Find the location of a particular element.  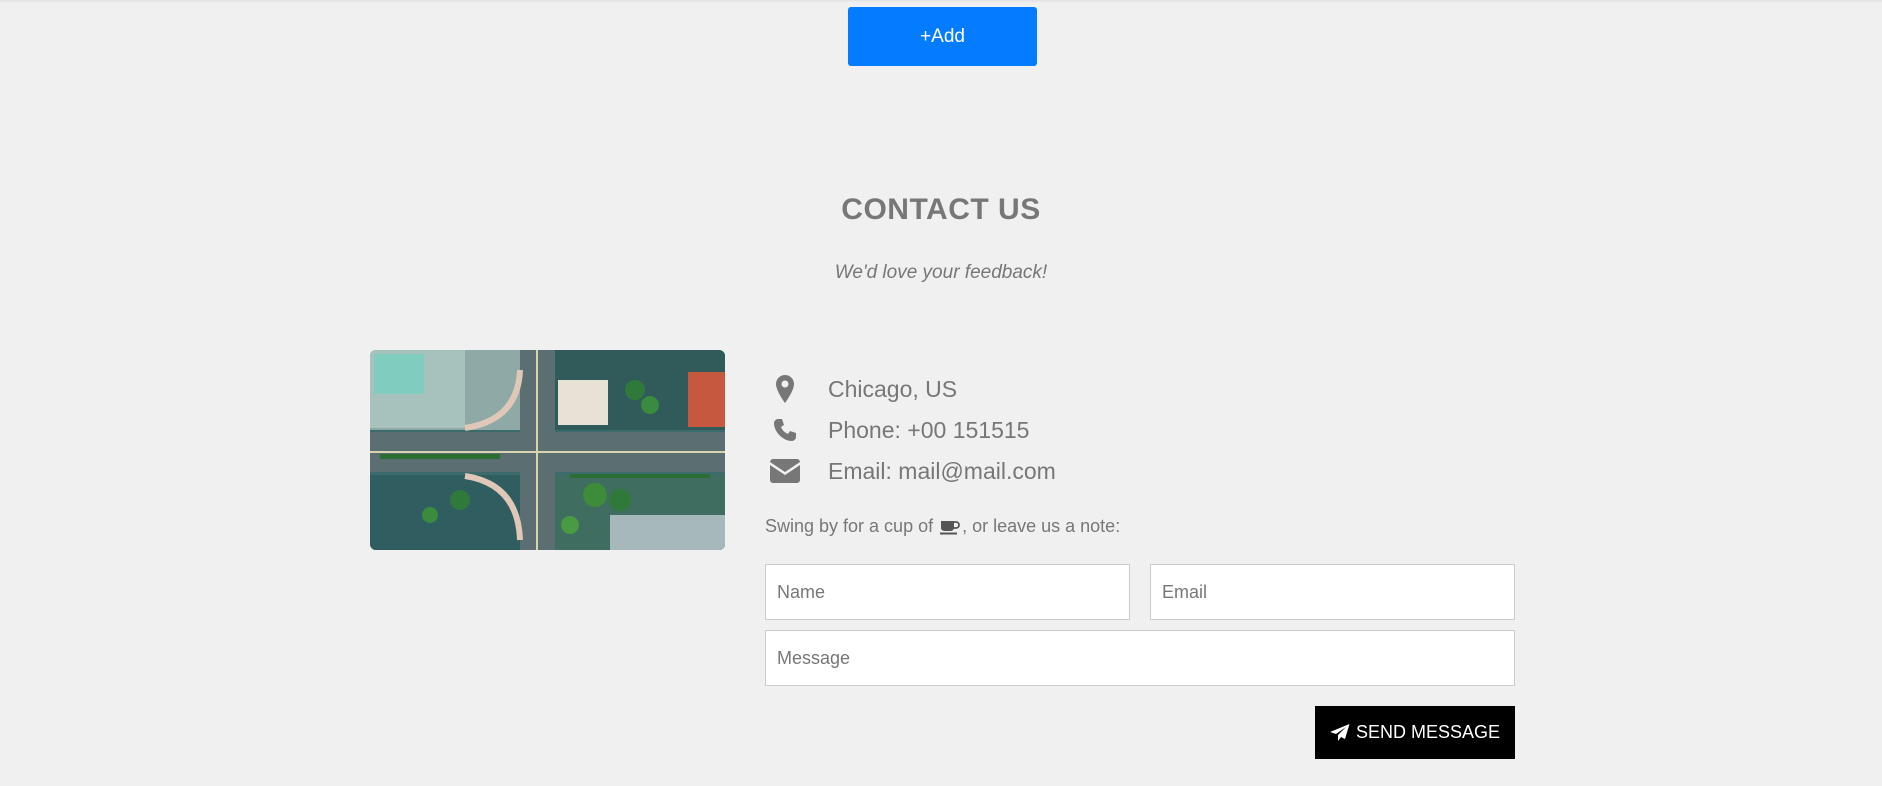

city-aerial-image is located at coordinates (547, 450).